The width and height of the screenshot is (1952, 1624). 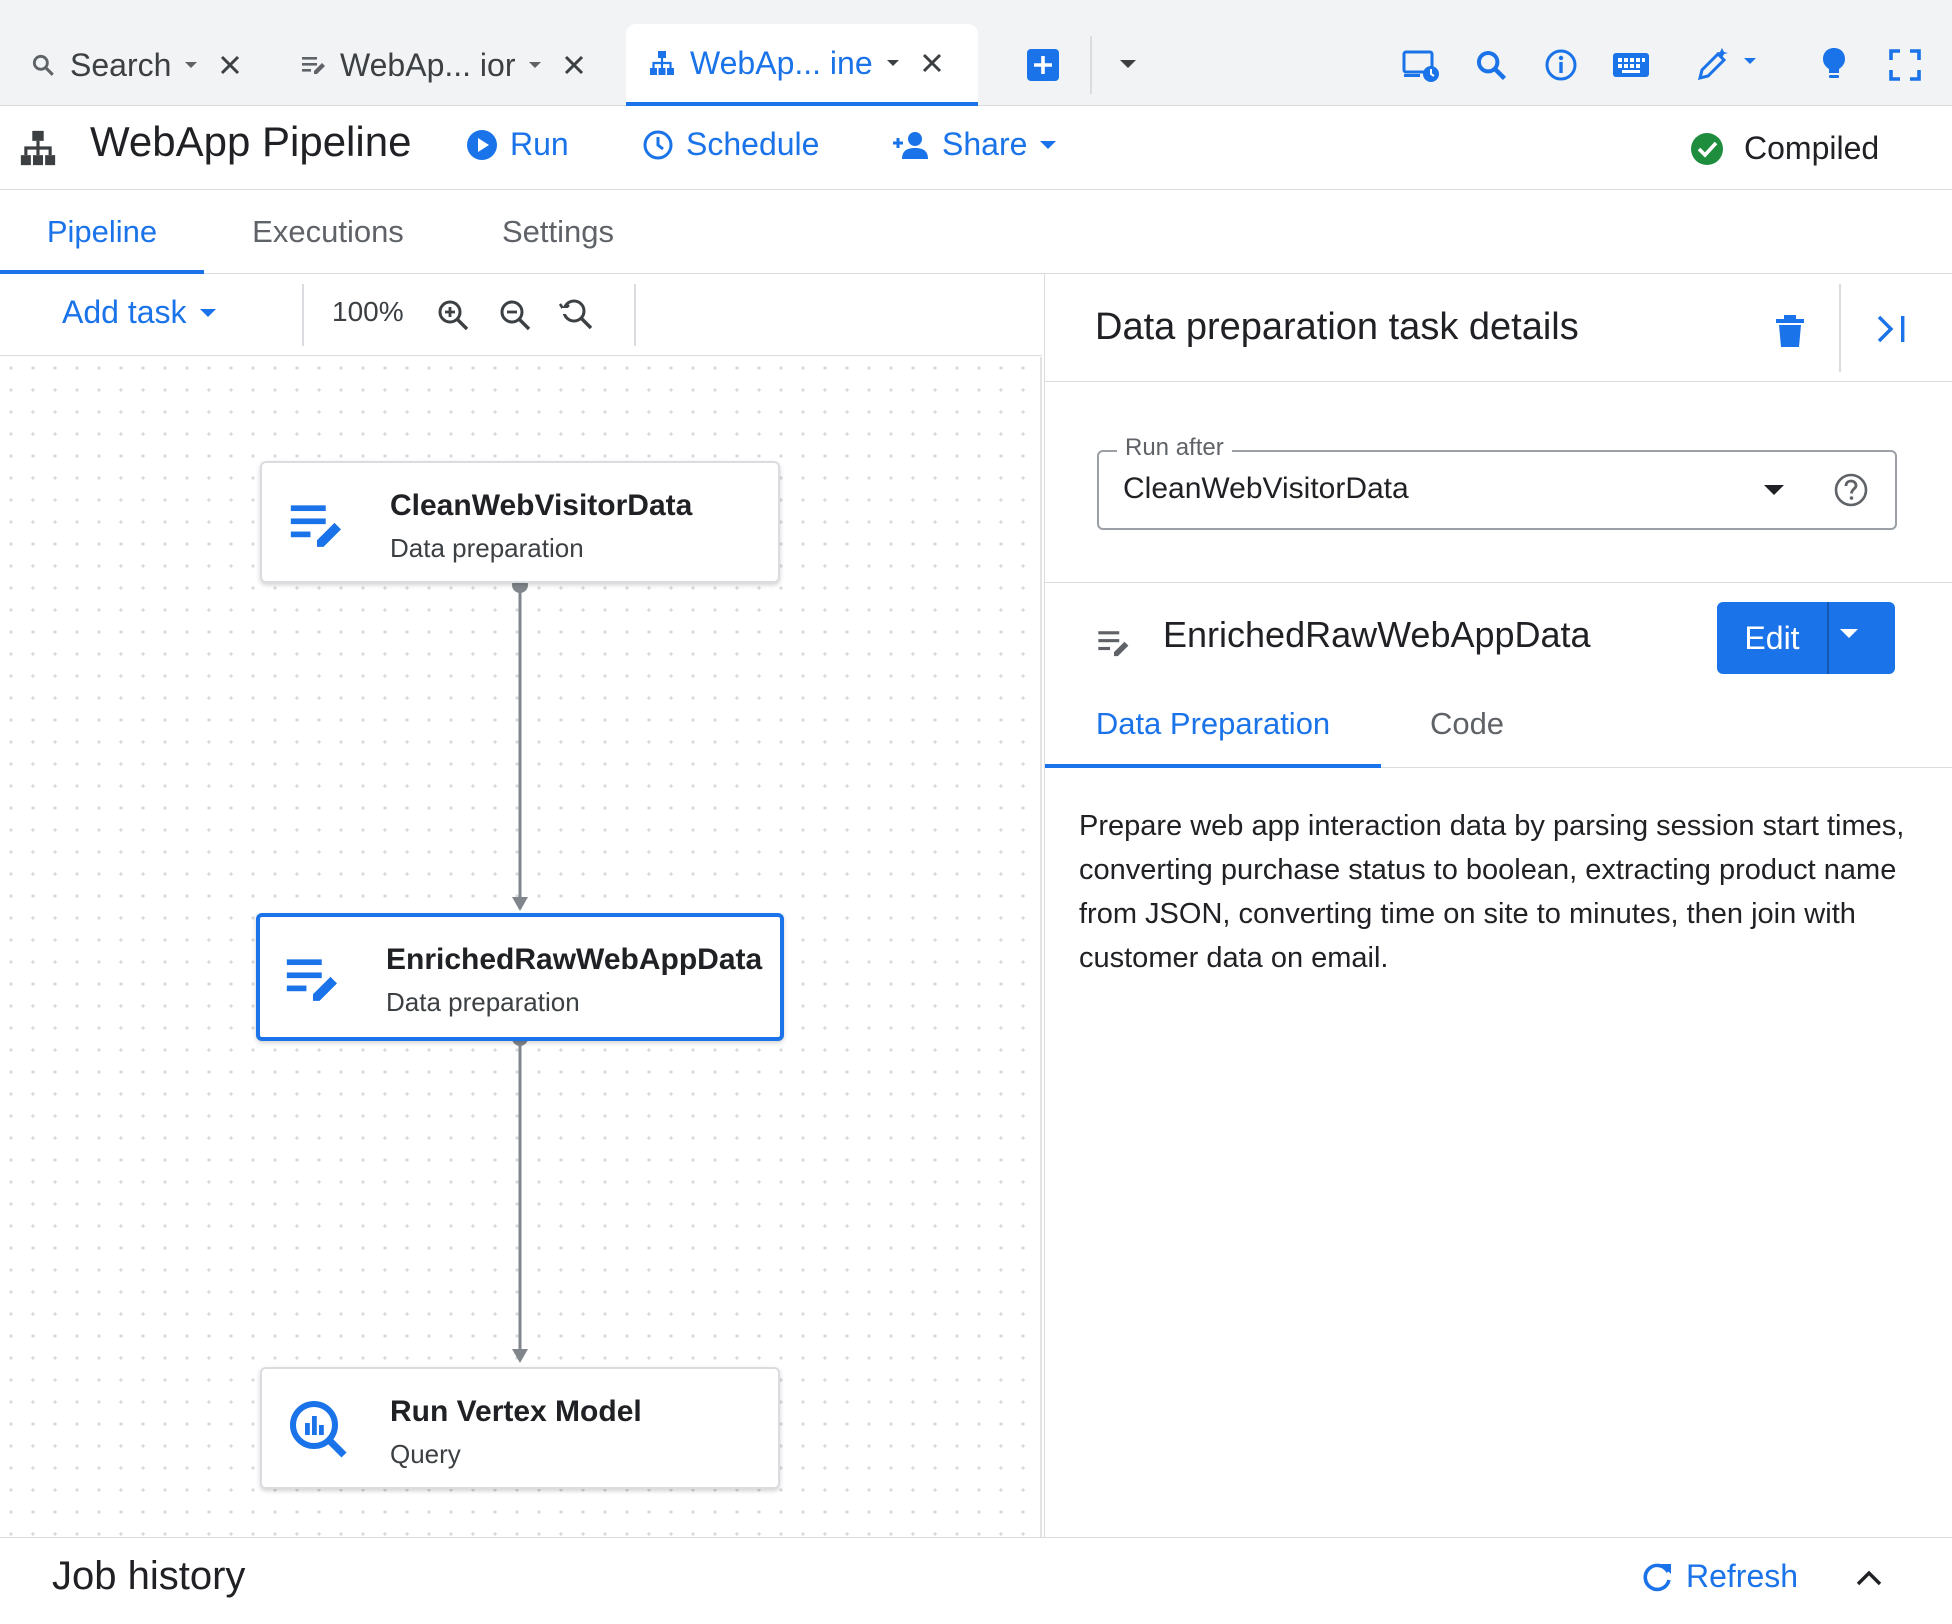 What do you see at coordinates (488, 145) in the screenshot?
I see `play-icon` at bounding box center [488, 145].